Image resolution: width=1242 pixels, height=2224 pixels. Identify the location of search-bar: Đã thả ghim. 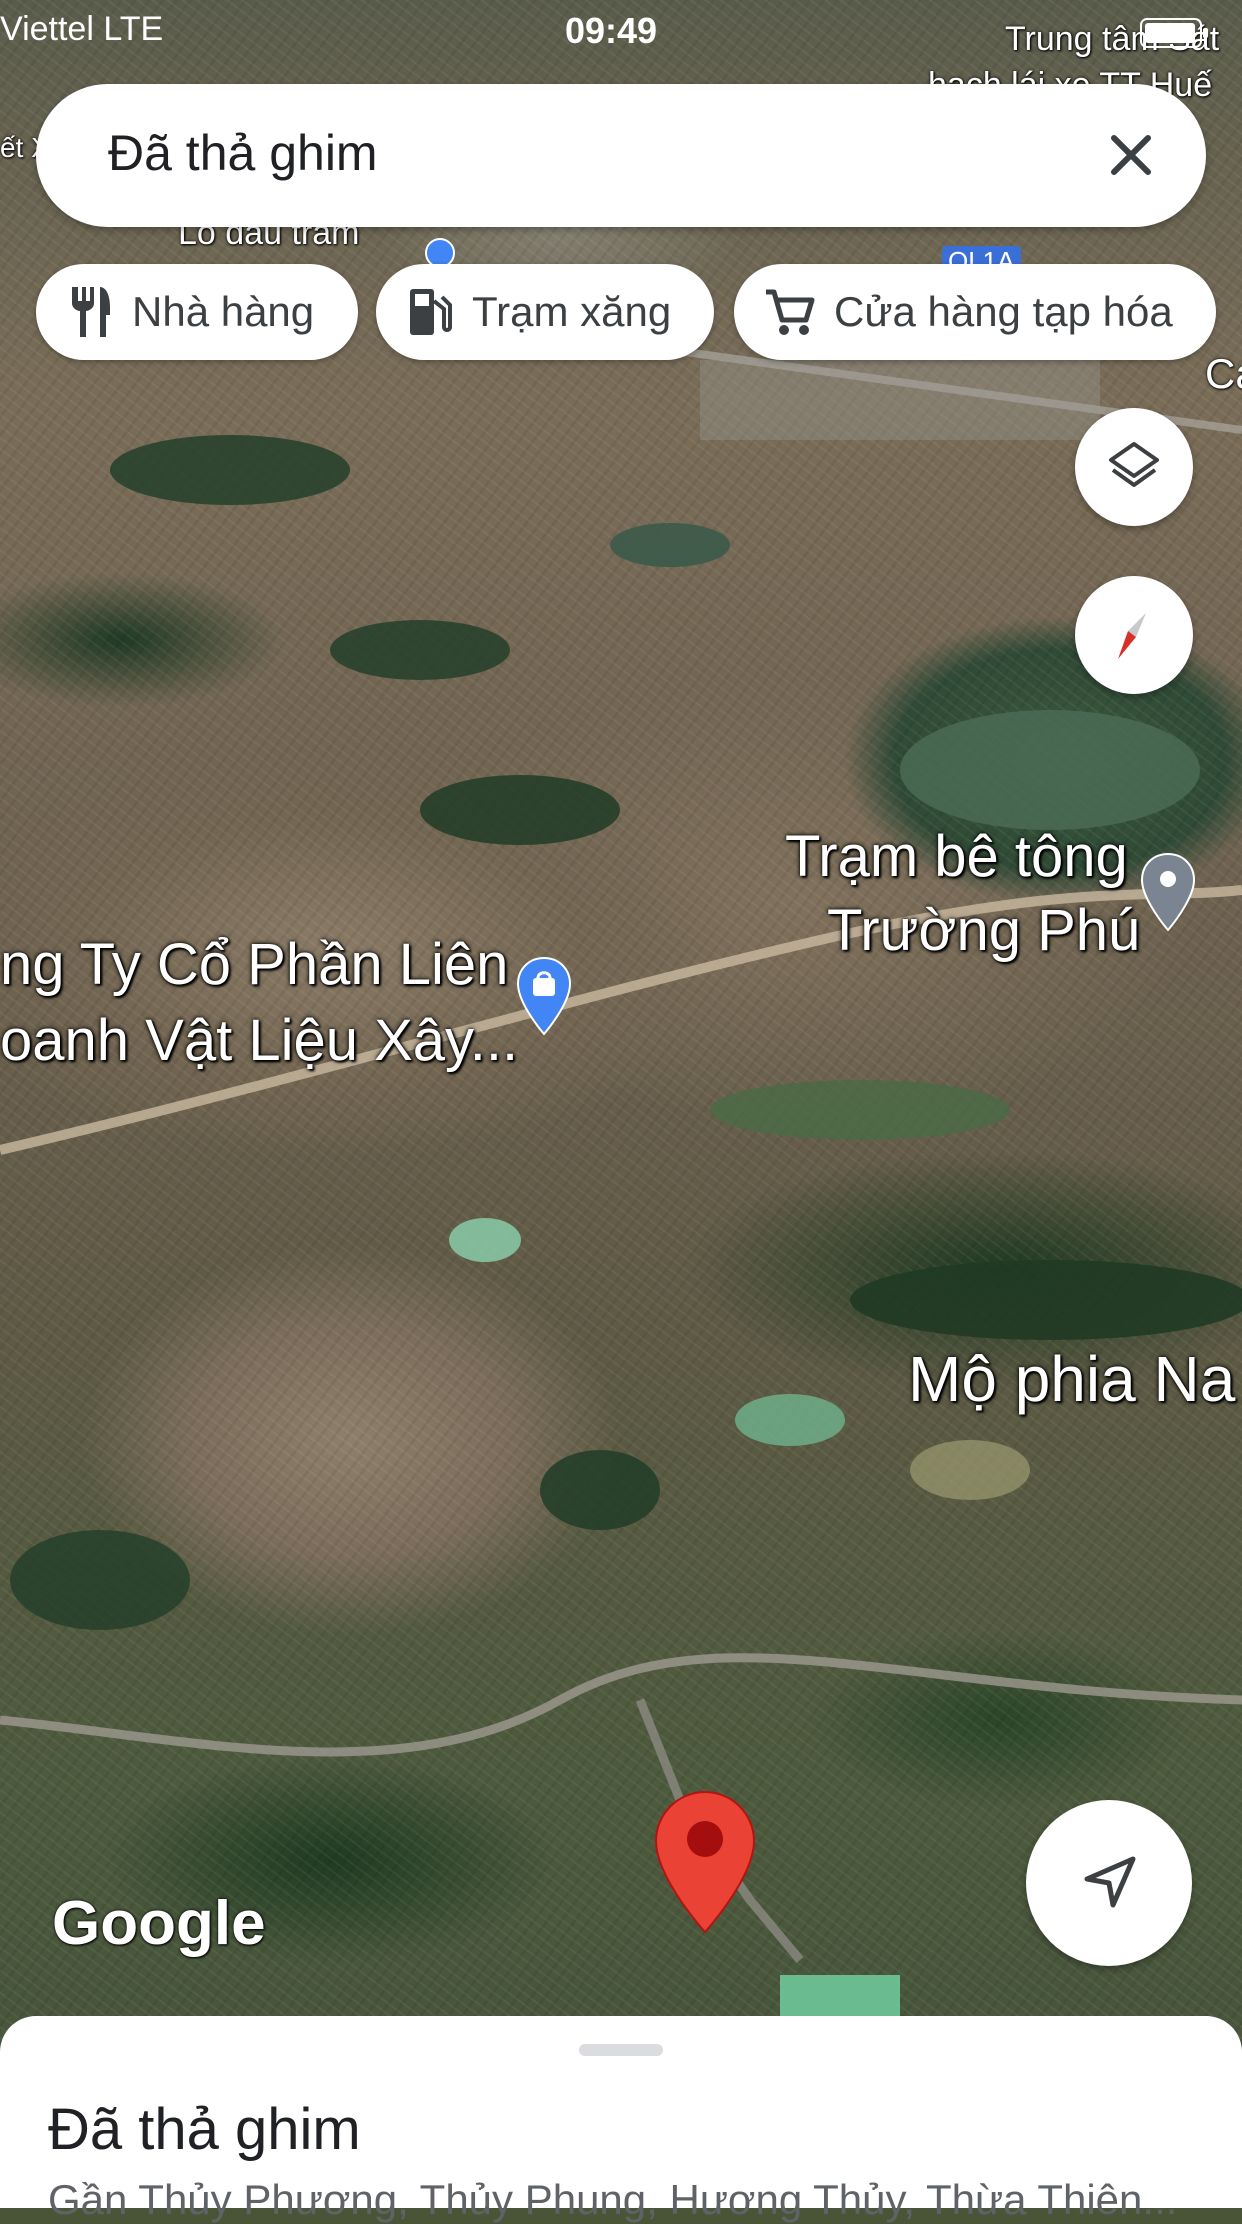
(621, 155).